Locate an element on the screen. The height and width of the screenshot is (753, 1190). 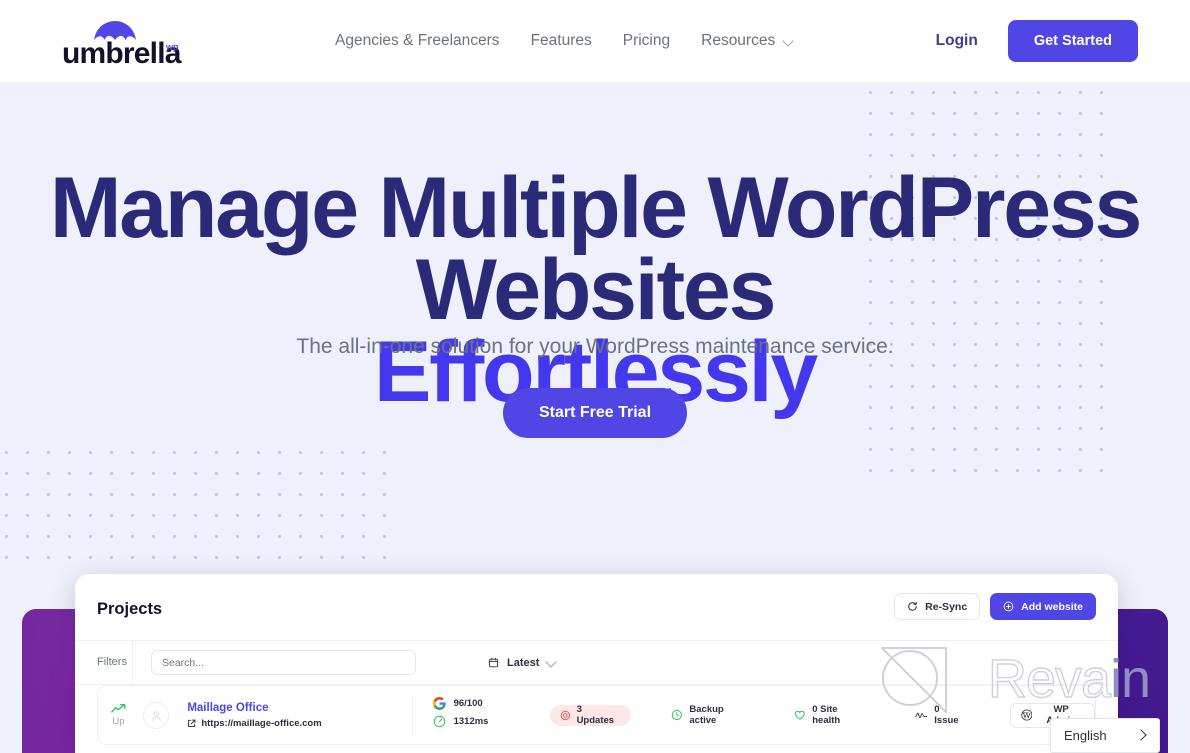
chevron-right-icon is located at coordinates (1141, 735).